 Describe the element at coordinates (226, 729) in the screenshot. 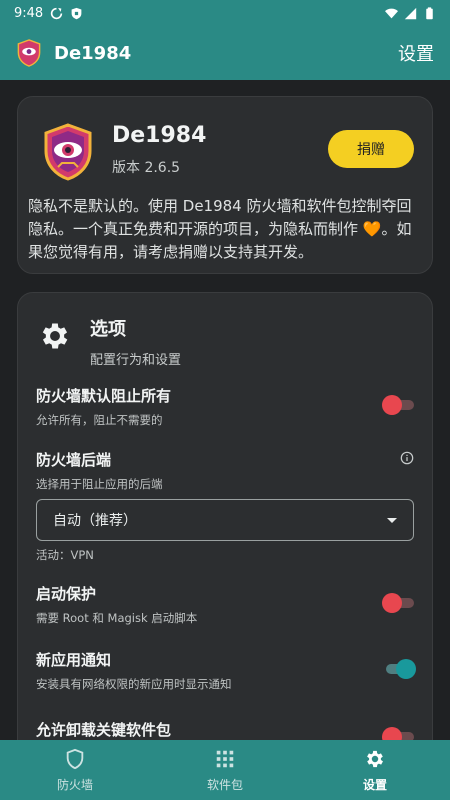

I see `allow-uninstall-critical-row: 允许卸载关键软件包` at that location.